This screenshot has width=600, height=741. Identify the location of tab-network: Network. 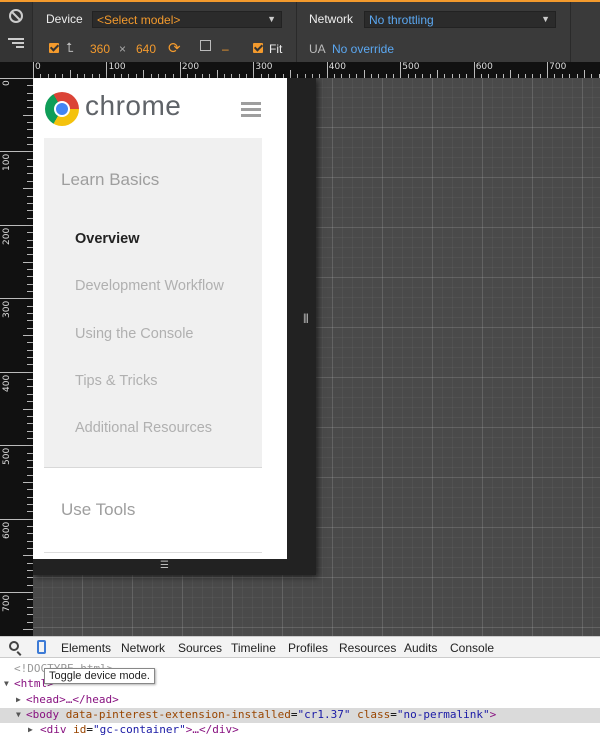
(143, 648).